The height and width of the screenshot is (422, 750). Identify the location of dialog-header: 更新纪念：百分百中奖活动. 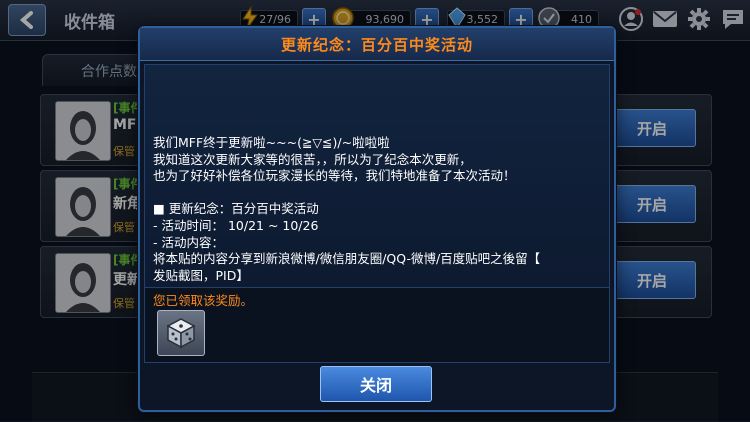
(377, 44).